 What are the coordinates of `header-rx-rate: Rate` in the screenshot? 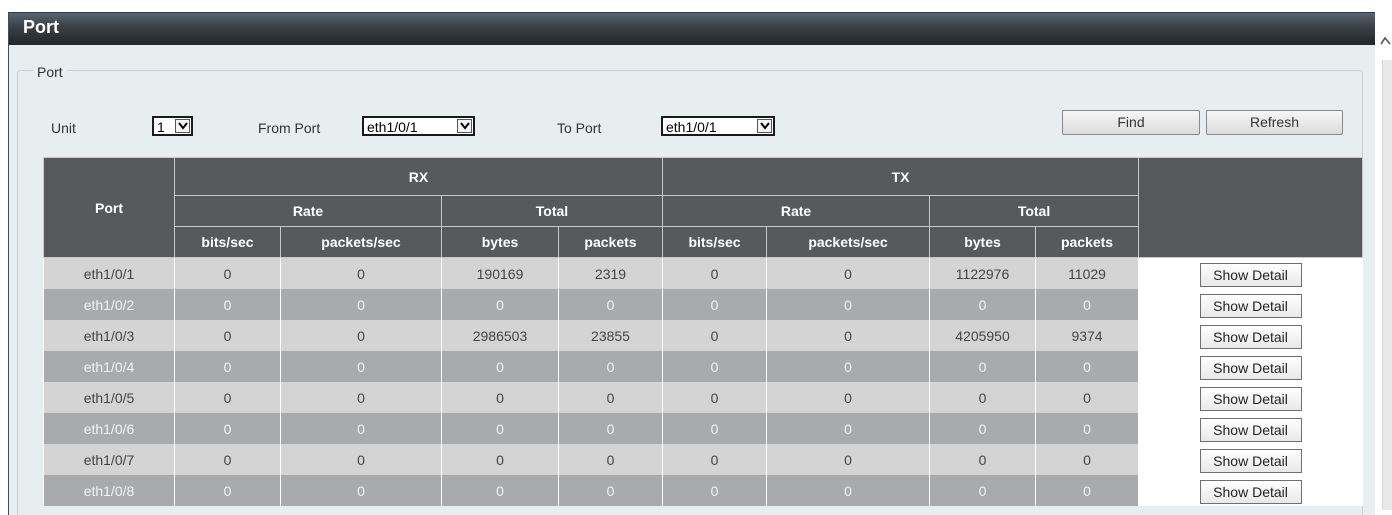 It's located at (308, 211).